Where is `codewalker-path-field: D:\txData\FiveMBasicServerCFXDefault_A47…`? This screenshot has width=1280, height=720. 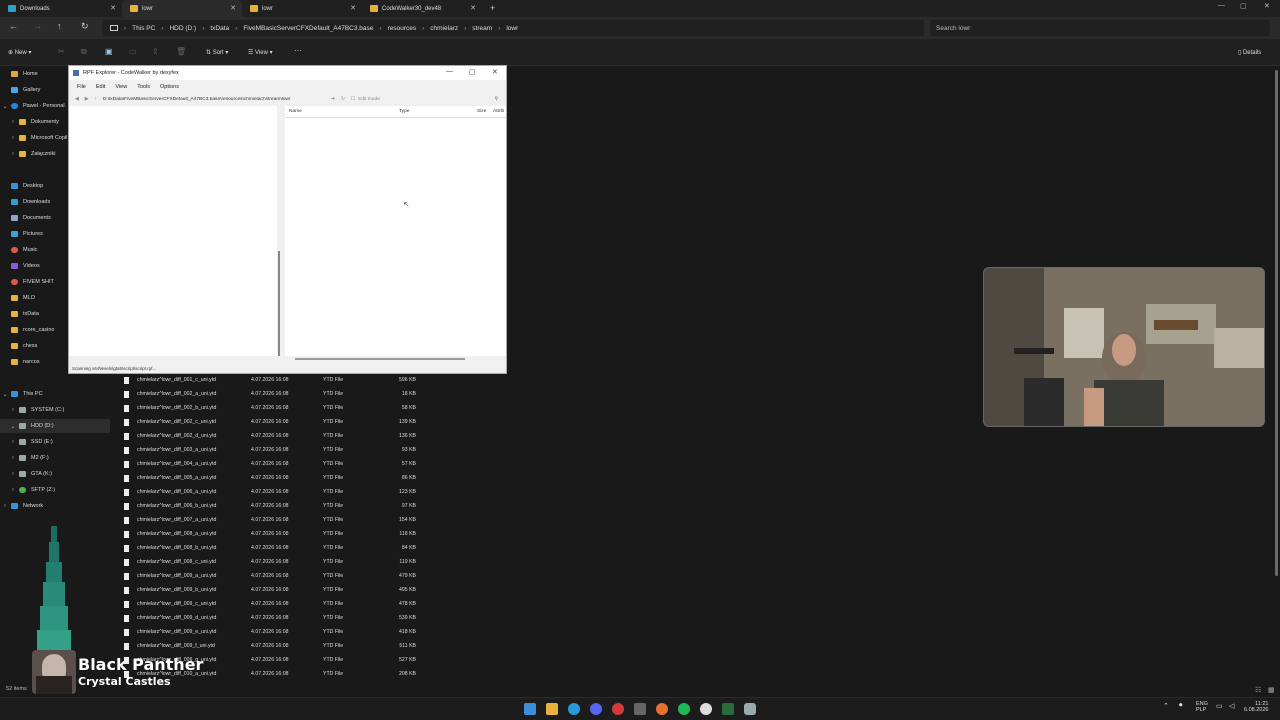 codewalker-path-field: D:\txData\FiveMBasicServerCFXDefault_A47… is located at coordinates (215, 99).